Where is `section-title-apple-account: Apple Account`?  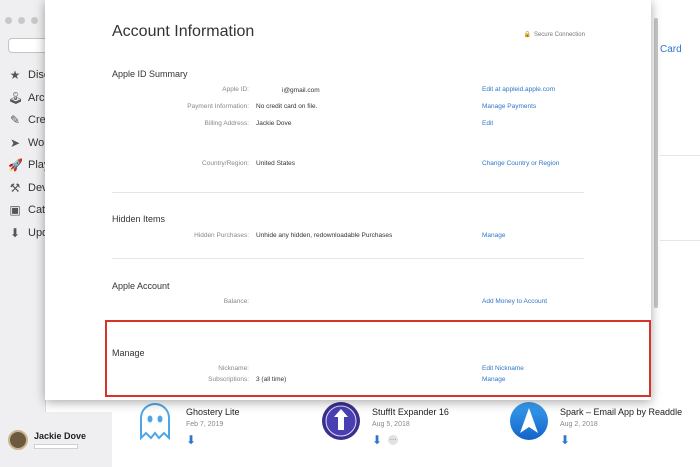 section-title-apple-account: Apple Account is located at coordinates (141, 286).